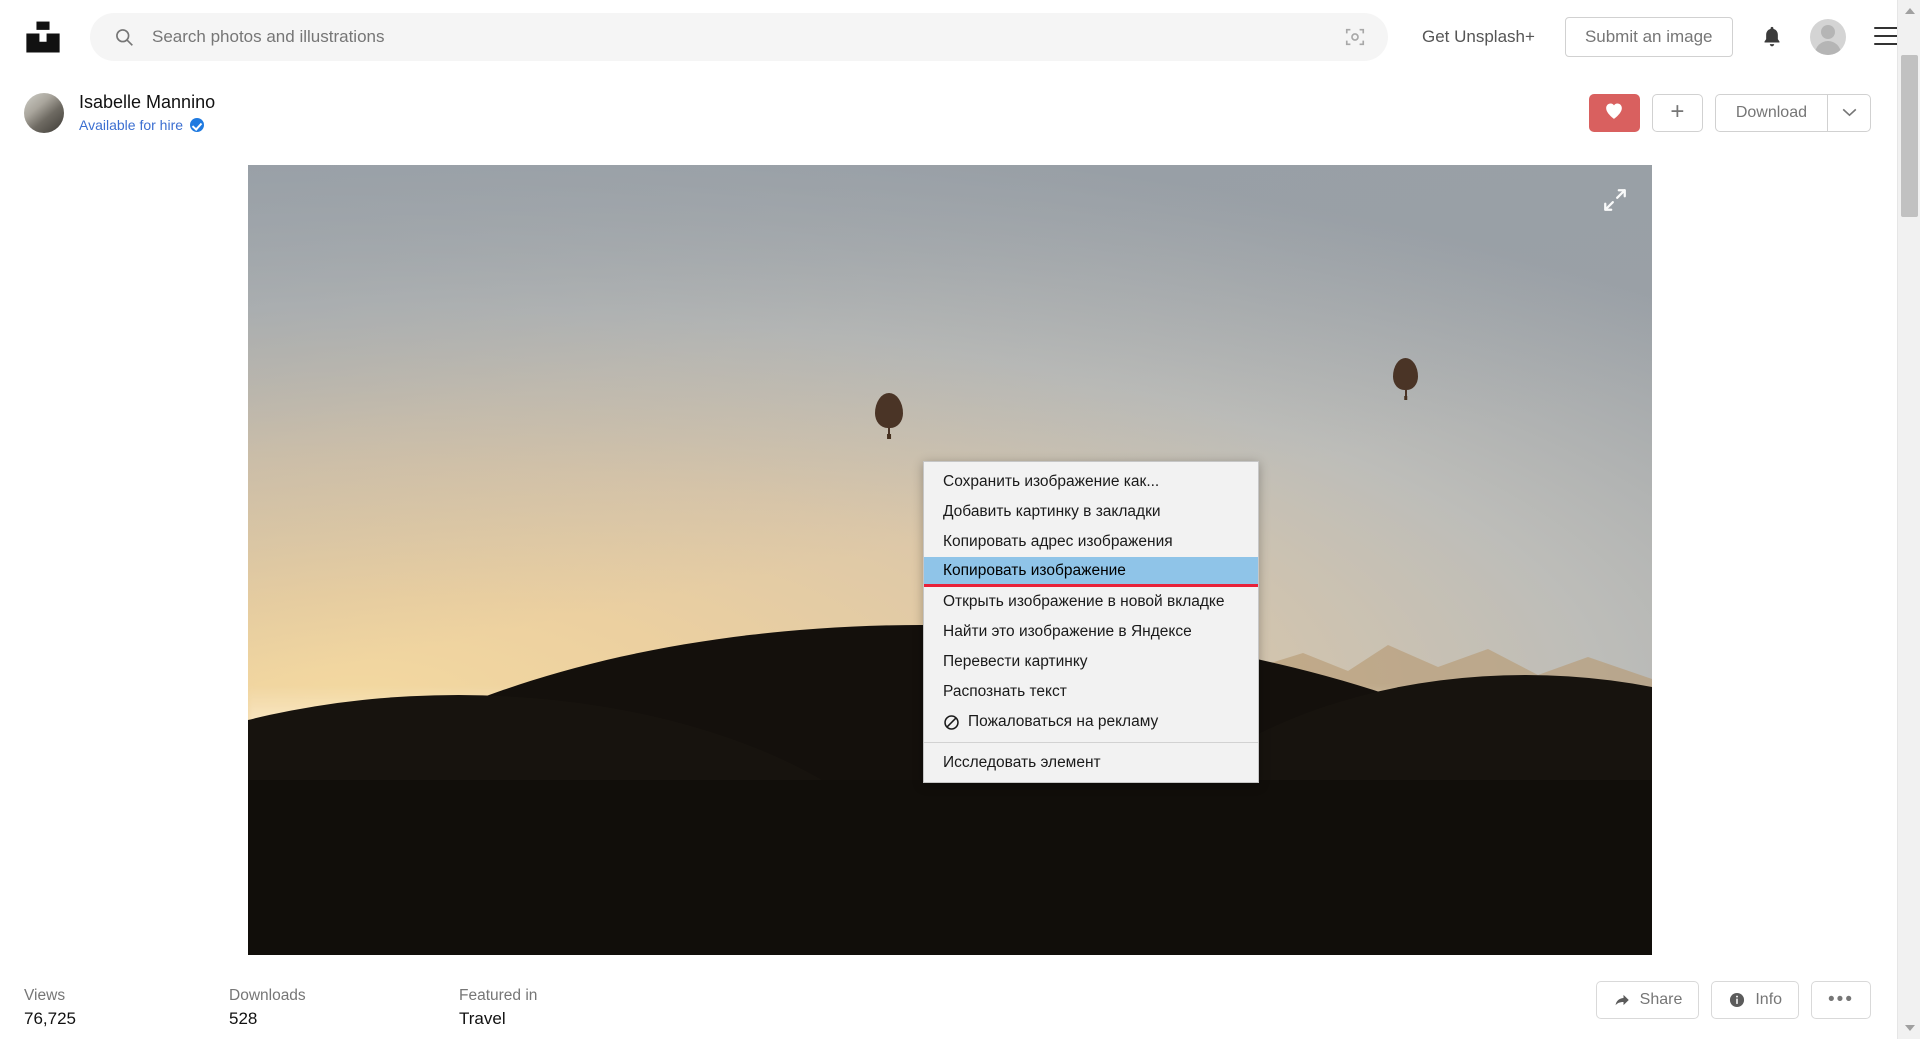 The height and width of the screenshot is (1039, 1920). I want to click on context-menu-item-open-image-new-tab: Открыть изображение в новой вкладке, so click(1091, 602).